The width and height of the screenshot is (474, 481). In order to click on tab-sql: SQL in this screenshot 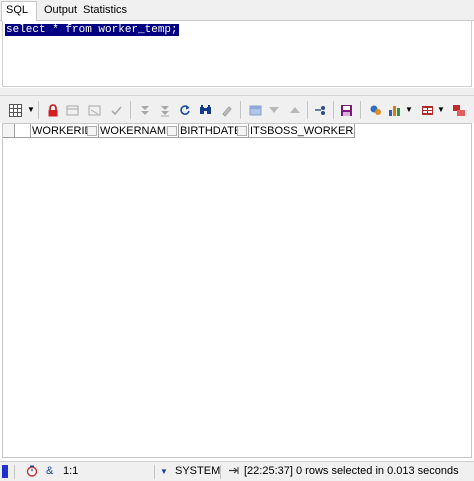, I will do `click(19, 11)`.